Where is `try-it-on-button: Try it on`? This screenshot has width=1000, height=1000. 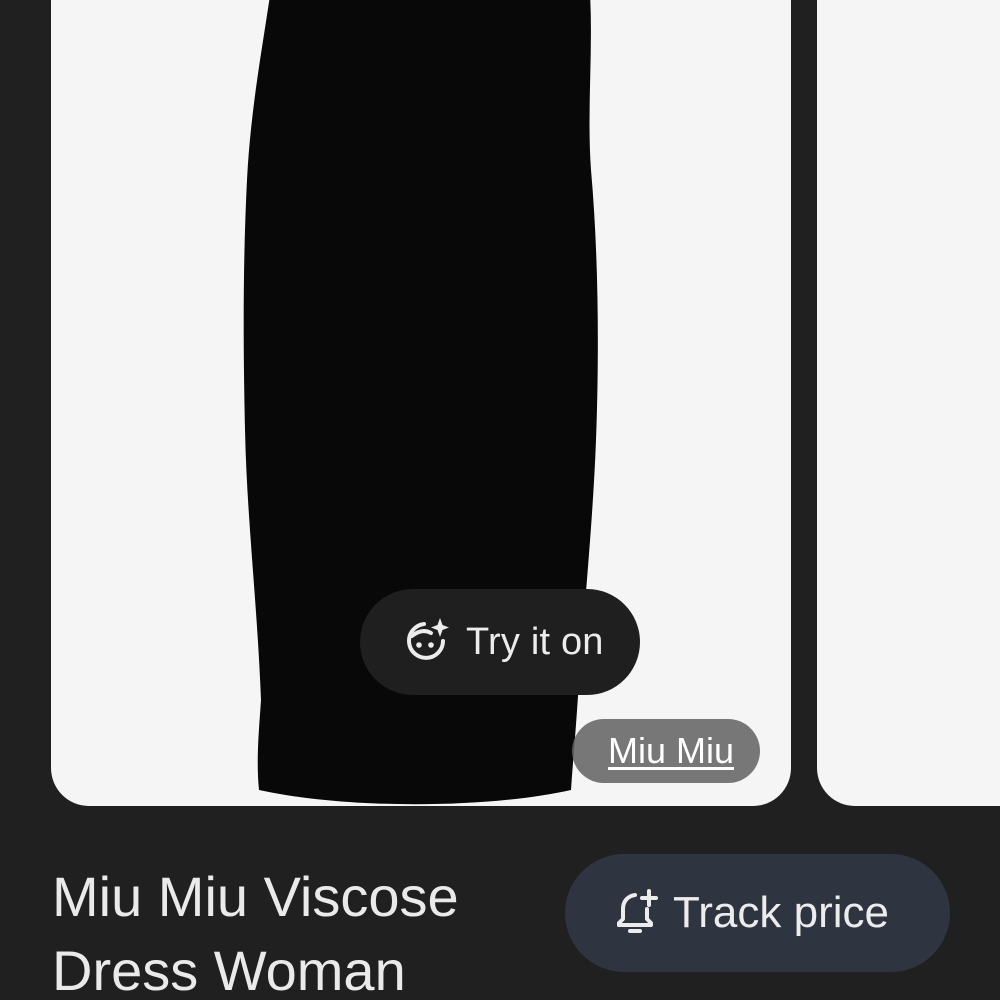 try-it-on-button: Try it on is located at coordinates (500, 642).